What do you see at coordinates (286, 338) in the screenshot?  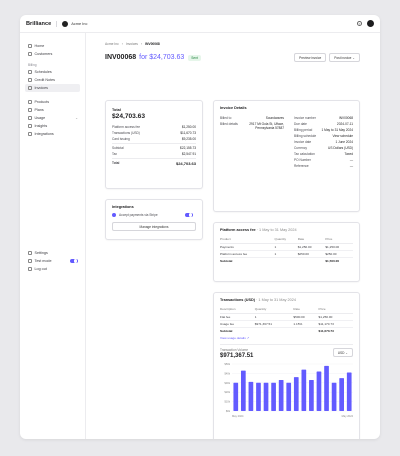 I see `view-usage-link: View usage details ↗` at bounding box center [286, 338].